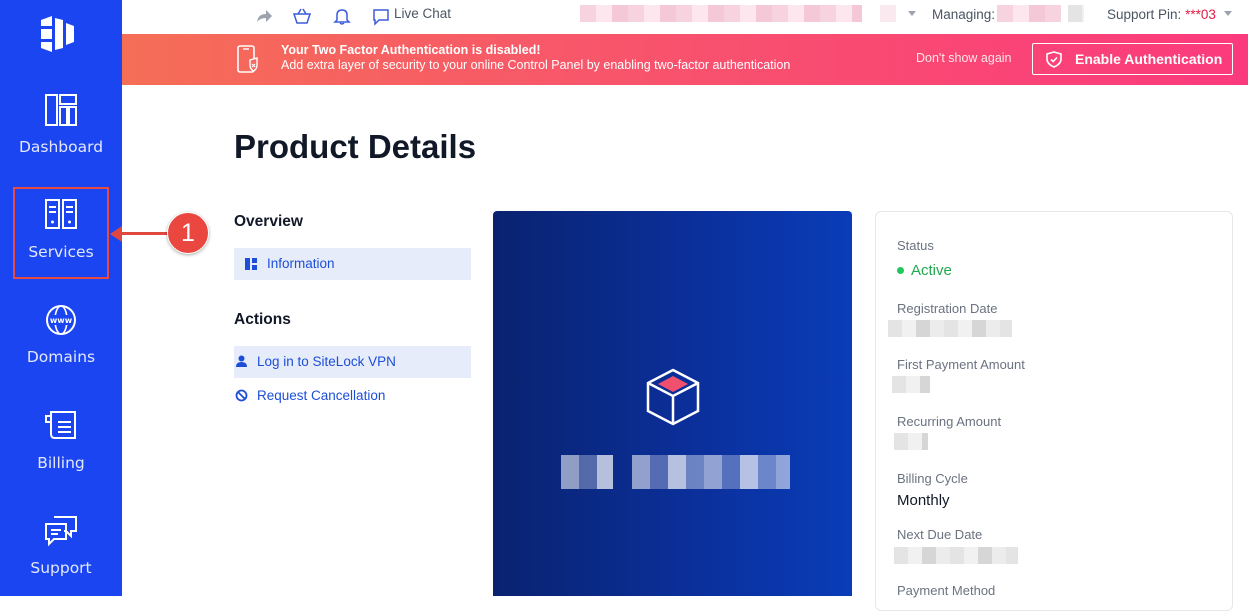 The height and width of the screenshot is (611, 1248). What do you see at coordinates (61, 347) in the screenshot?
I see `sidebar-item-domains: www Domains` at bounding box center [61, 347].